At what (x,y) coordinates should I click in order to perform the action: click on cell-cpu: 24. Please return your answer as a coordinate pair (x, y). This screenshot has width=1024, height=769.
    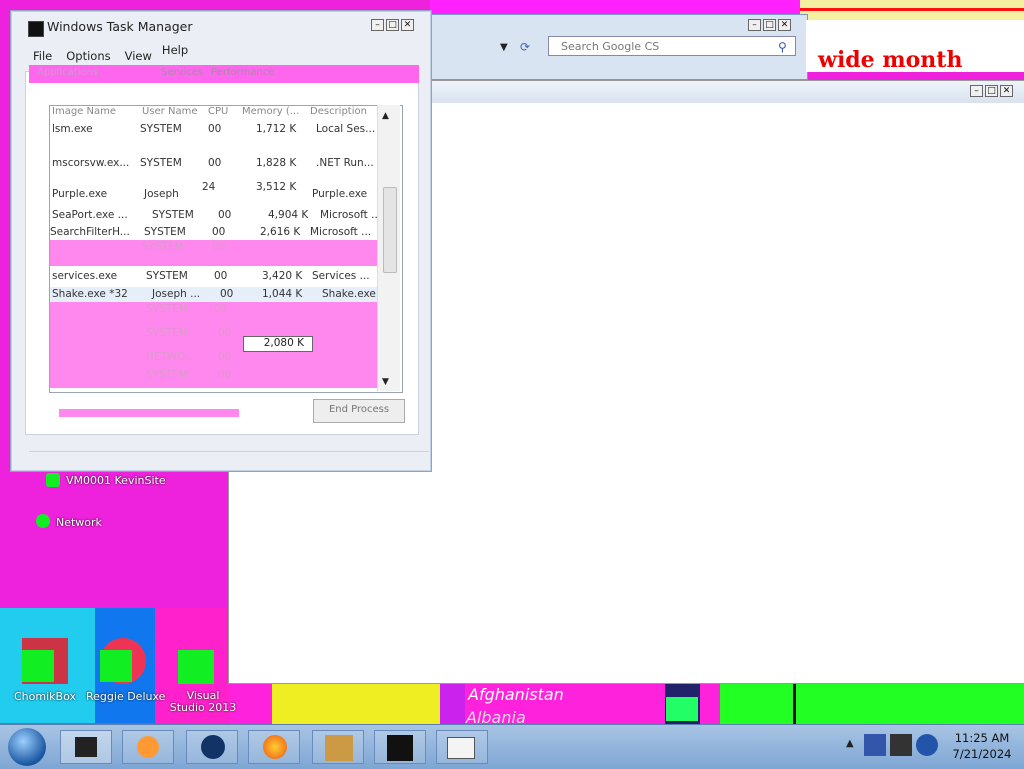
    Looking at the image, I should click on (209, 187).